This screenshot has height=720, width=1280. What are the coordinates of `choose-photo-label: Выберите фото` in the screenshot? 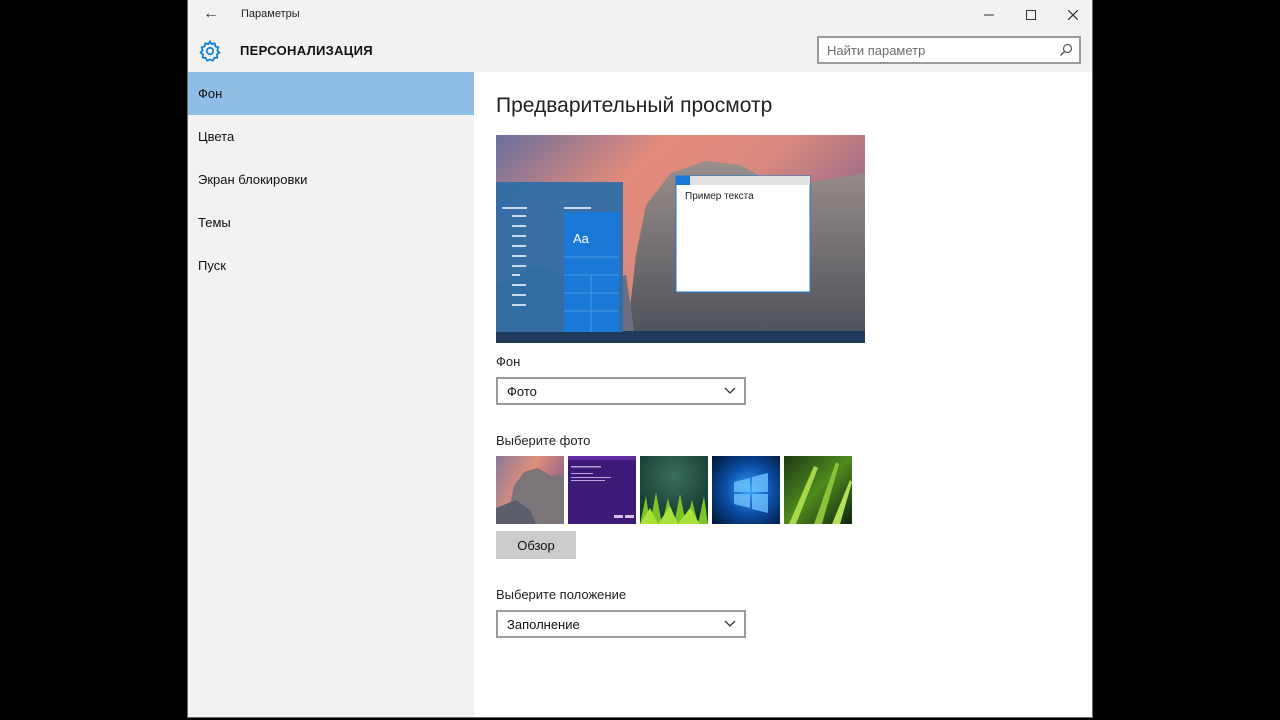 It's located at (543, 440).